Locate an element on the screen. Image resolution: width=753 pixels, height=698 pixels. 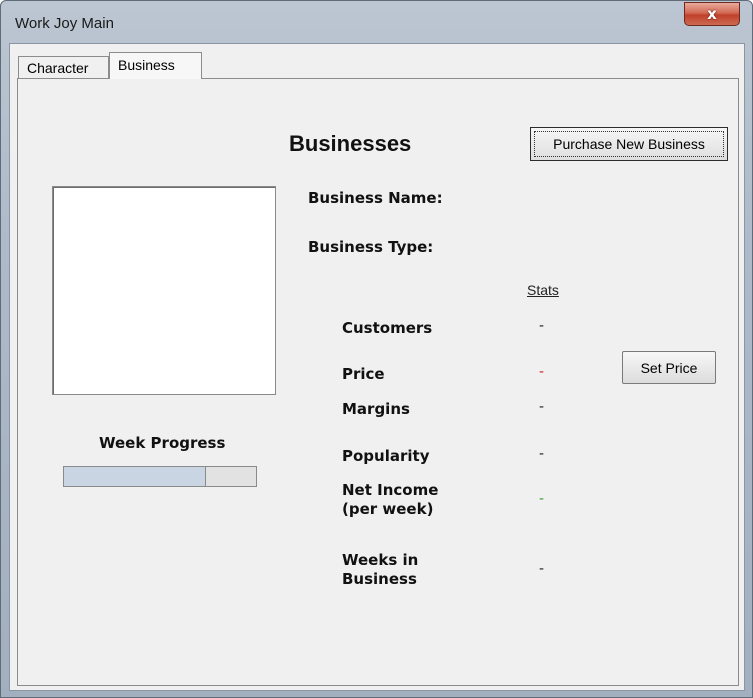
customers-value: - is located at coordinates (541, 325).